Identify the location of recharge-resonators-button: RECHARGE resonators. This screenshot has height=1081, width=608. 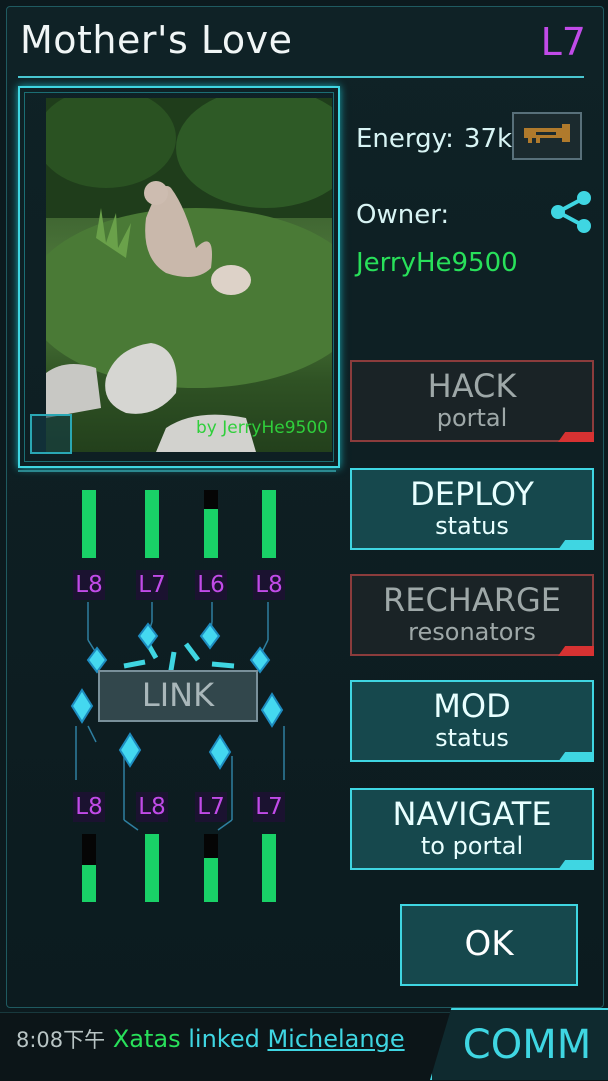
(472, 615).